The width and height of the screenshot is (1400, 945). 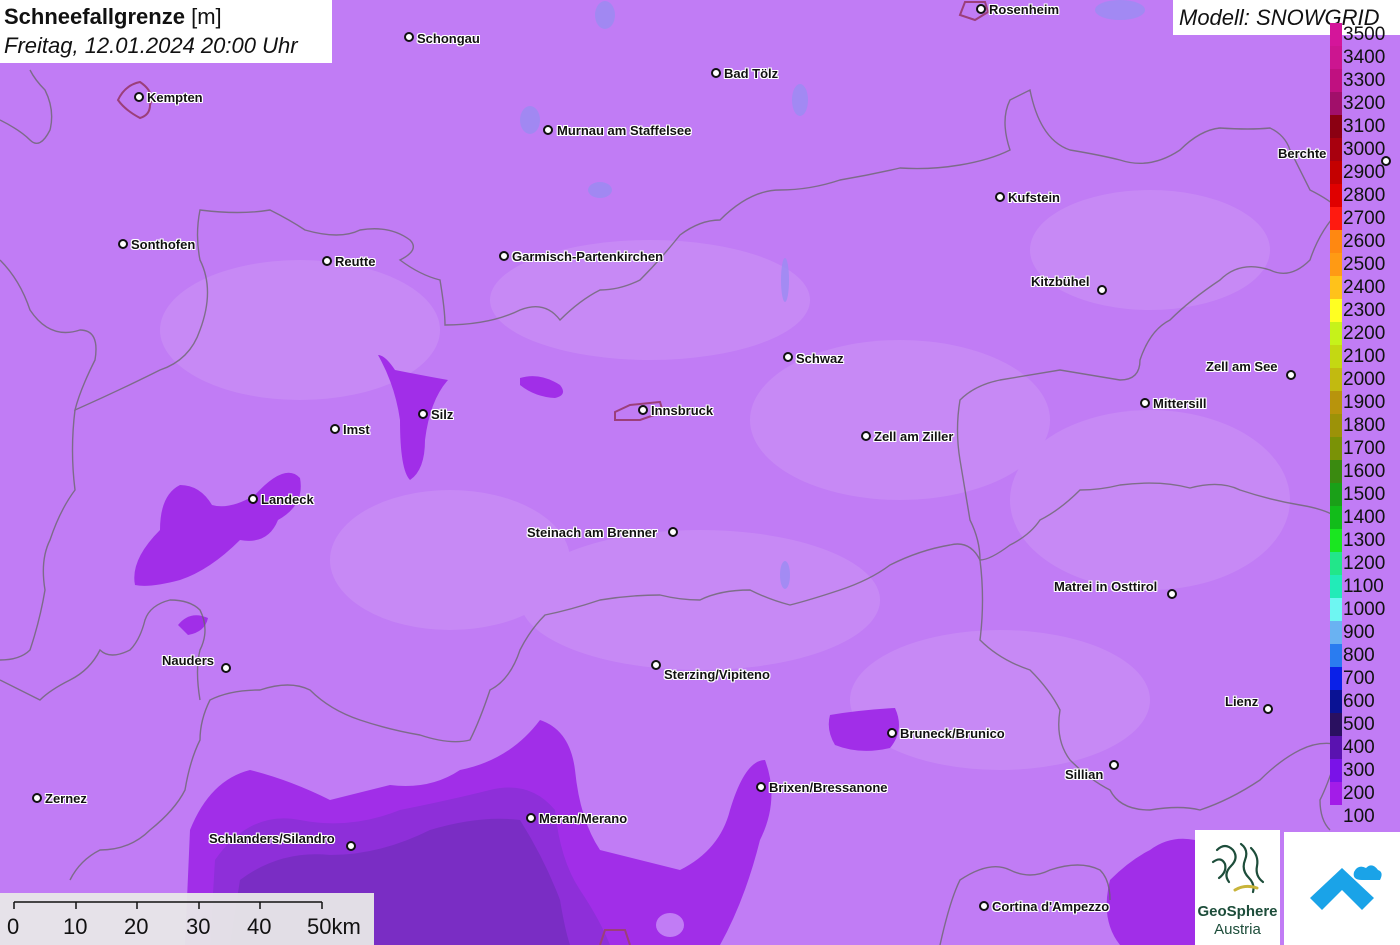 What do you see at coordinates (1237, 911) in the screenshot?
I see `geosphere-logo-text: GeoSphere` at bounding box center [1237, 911].